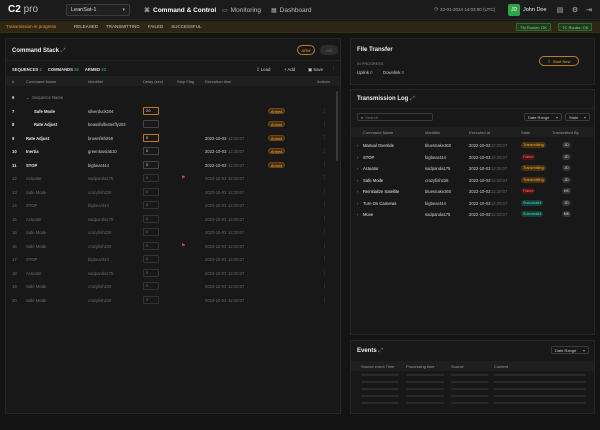 The image size is (600, 430). I want to click on scrollbar, so click(337, 126).